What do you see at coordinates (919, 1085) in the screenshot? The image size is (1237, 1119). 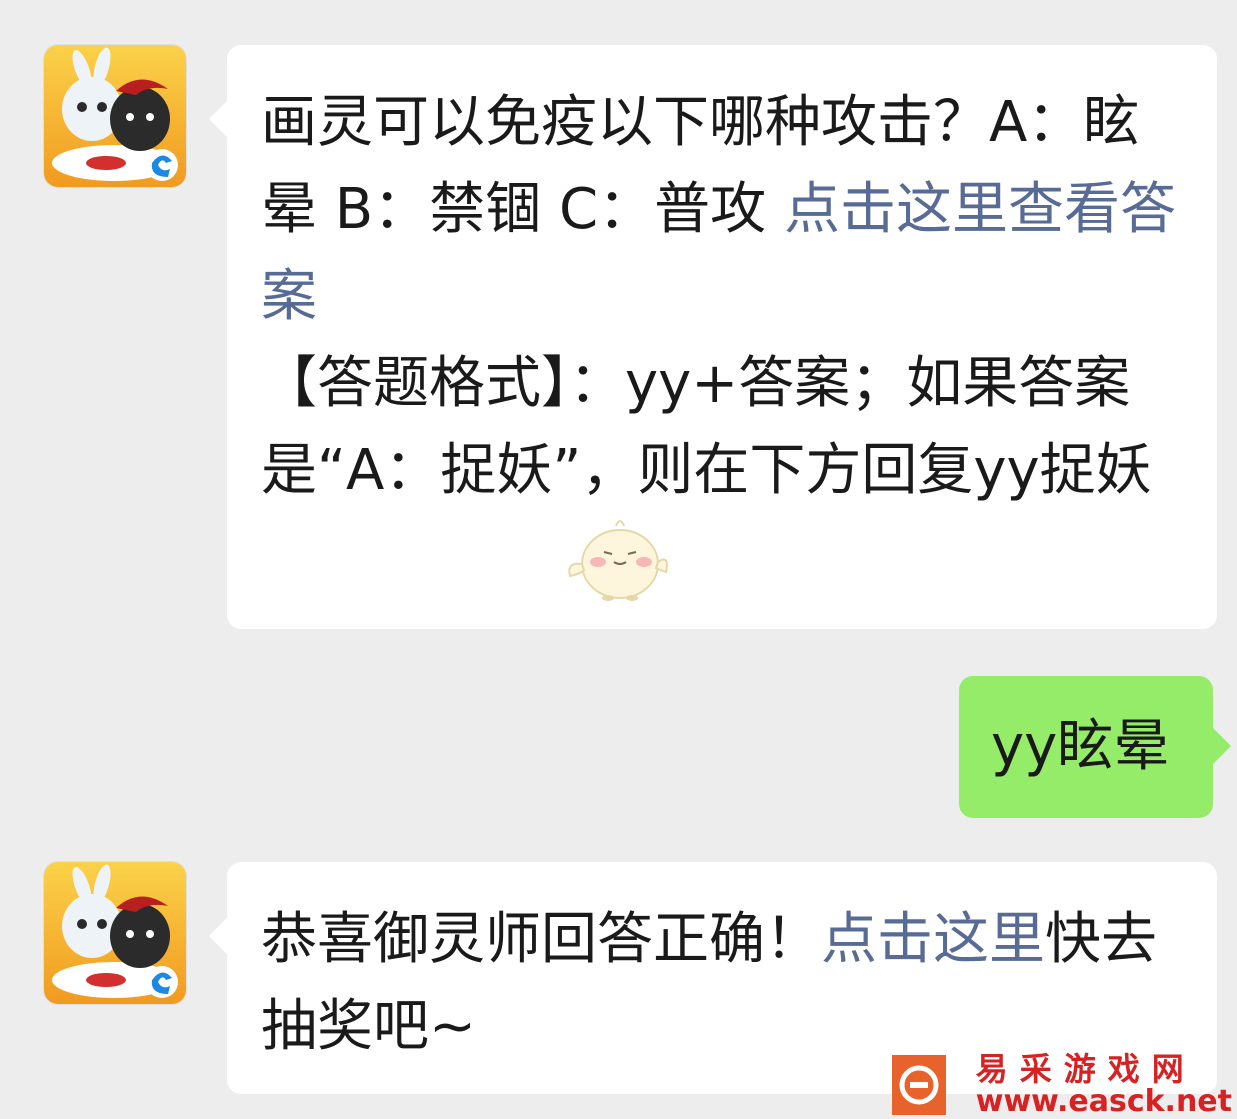 I see `easck-logo-icon` at bounding box center [919, 1085].